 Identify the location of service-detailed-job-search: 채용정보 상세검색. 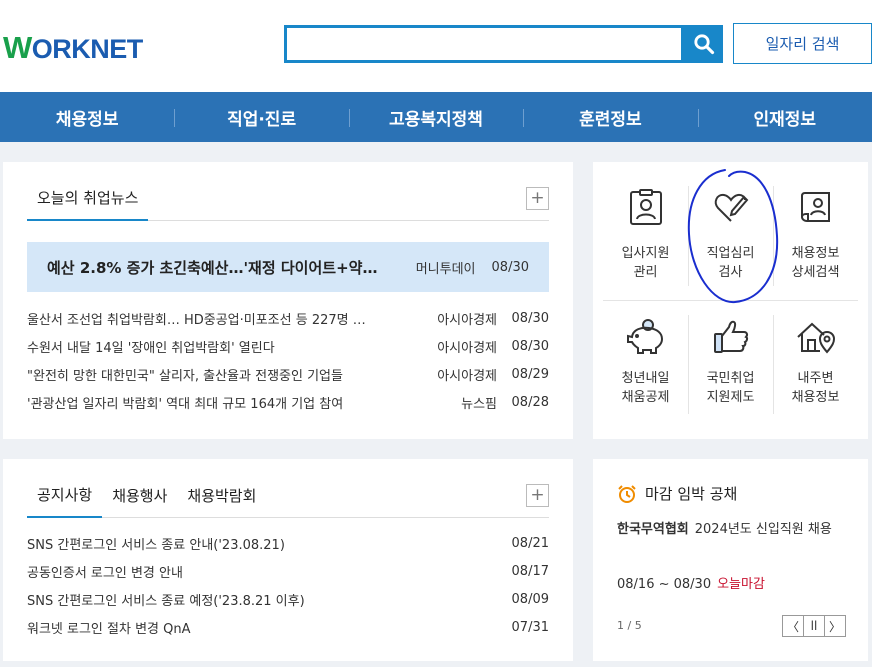
(815, 236).